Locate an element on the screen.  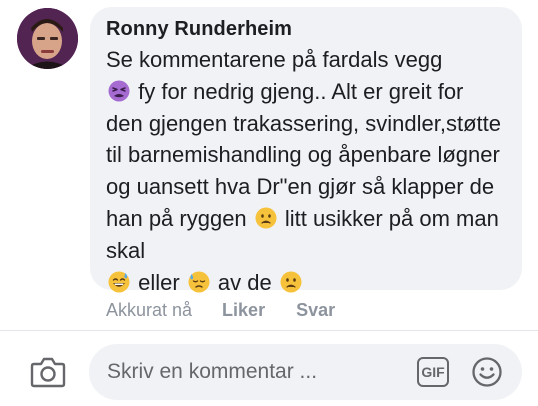
comment-text-segment: Se kommentarene på fardals vegg is located at coordinates (274, 59).